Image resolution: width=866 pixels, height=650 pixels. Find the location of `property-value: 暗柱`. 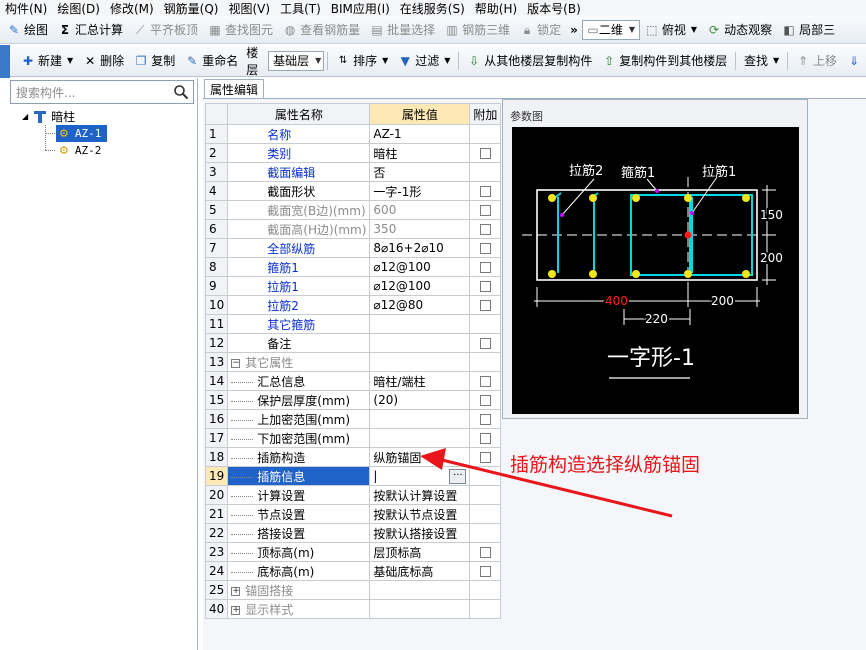

property-value: 暗柱 is located at coordinates (420, 153).